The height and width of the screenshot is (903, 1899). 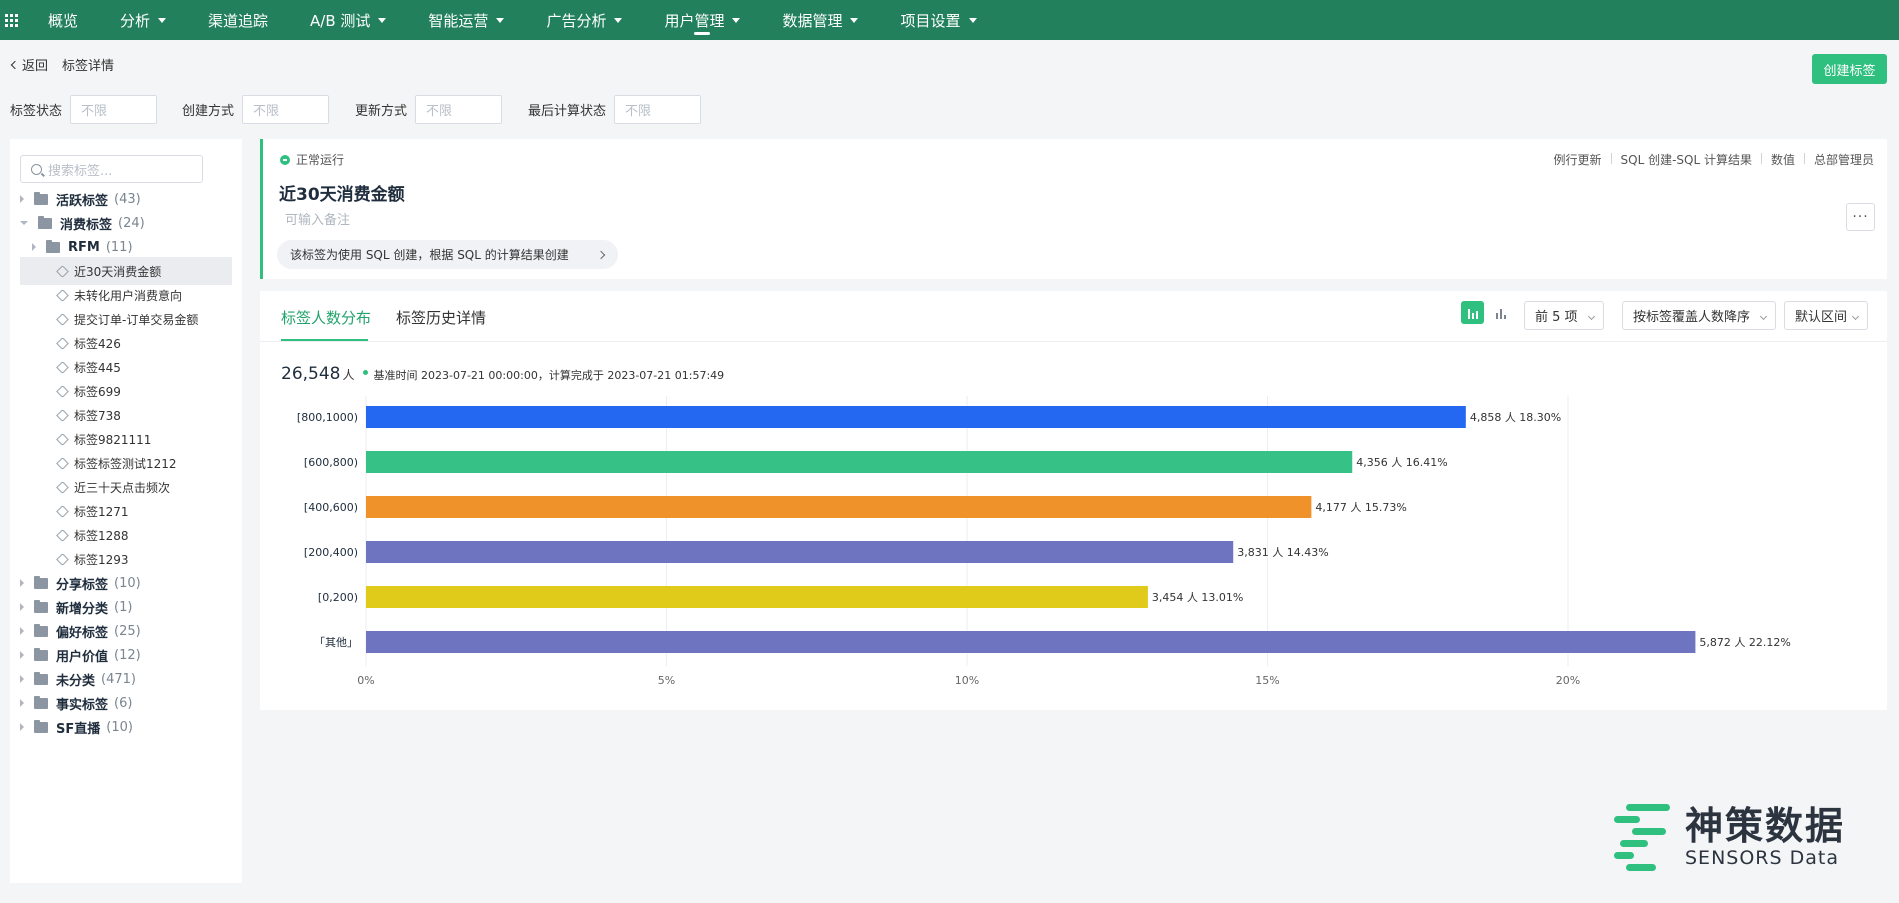 I want to click on more-actions-button: ···, so click(x=1860, y=217).